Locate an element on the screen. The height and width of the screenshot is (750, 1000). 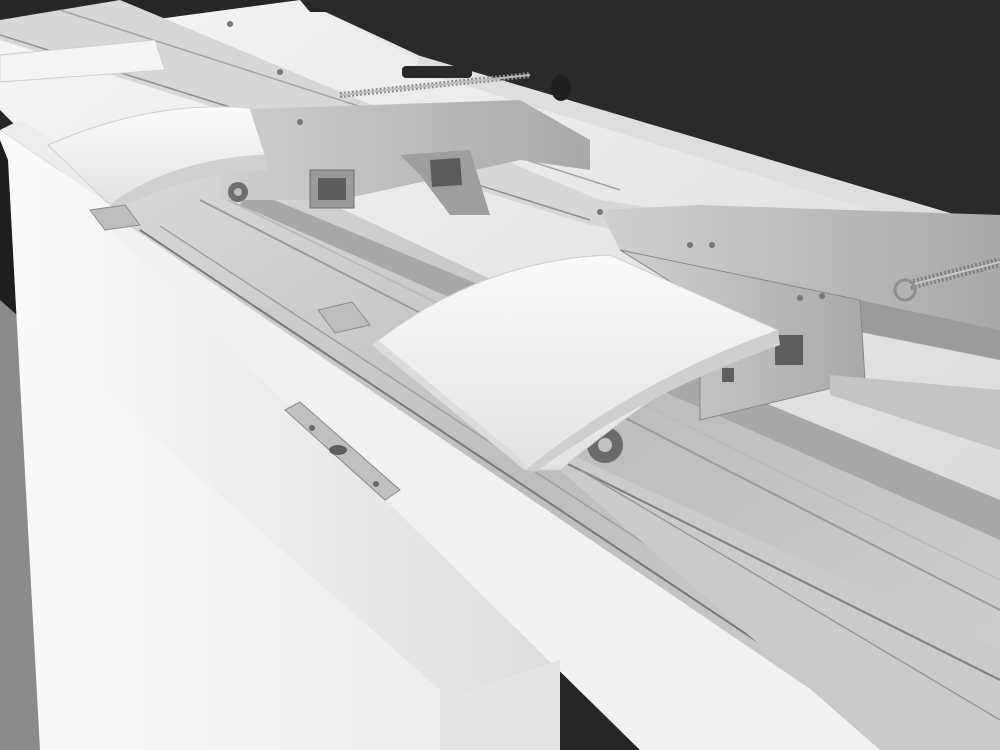
stop-knob is located at coordinates (561, 88).